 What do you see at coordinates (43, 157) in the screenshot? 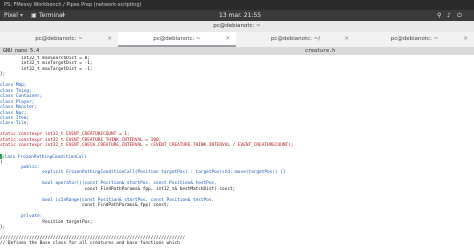
I see `code-line: class FrozenPathingConditionCall` at bounding box center [43, 157].